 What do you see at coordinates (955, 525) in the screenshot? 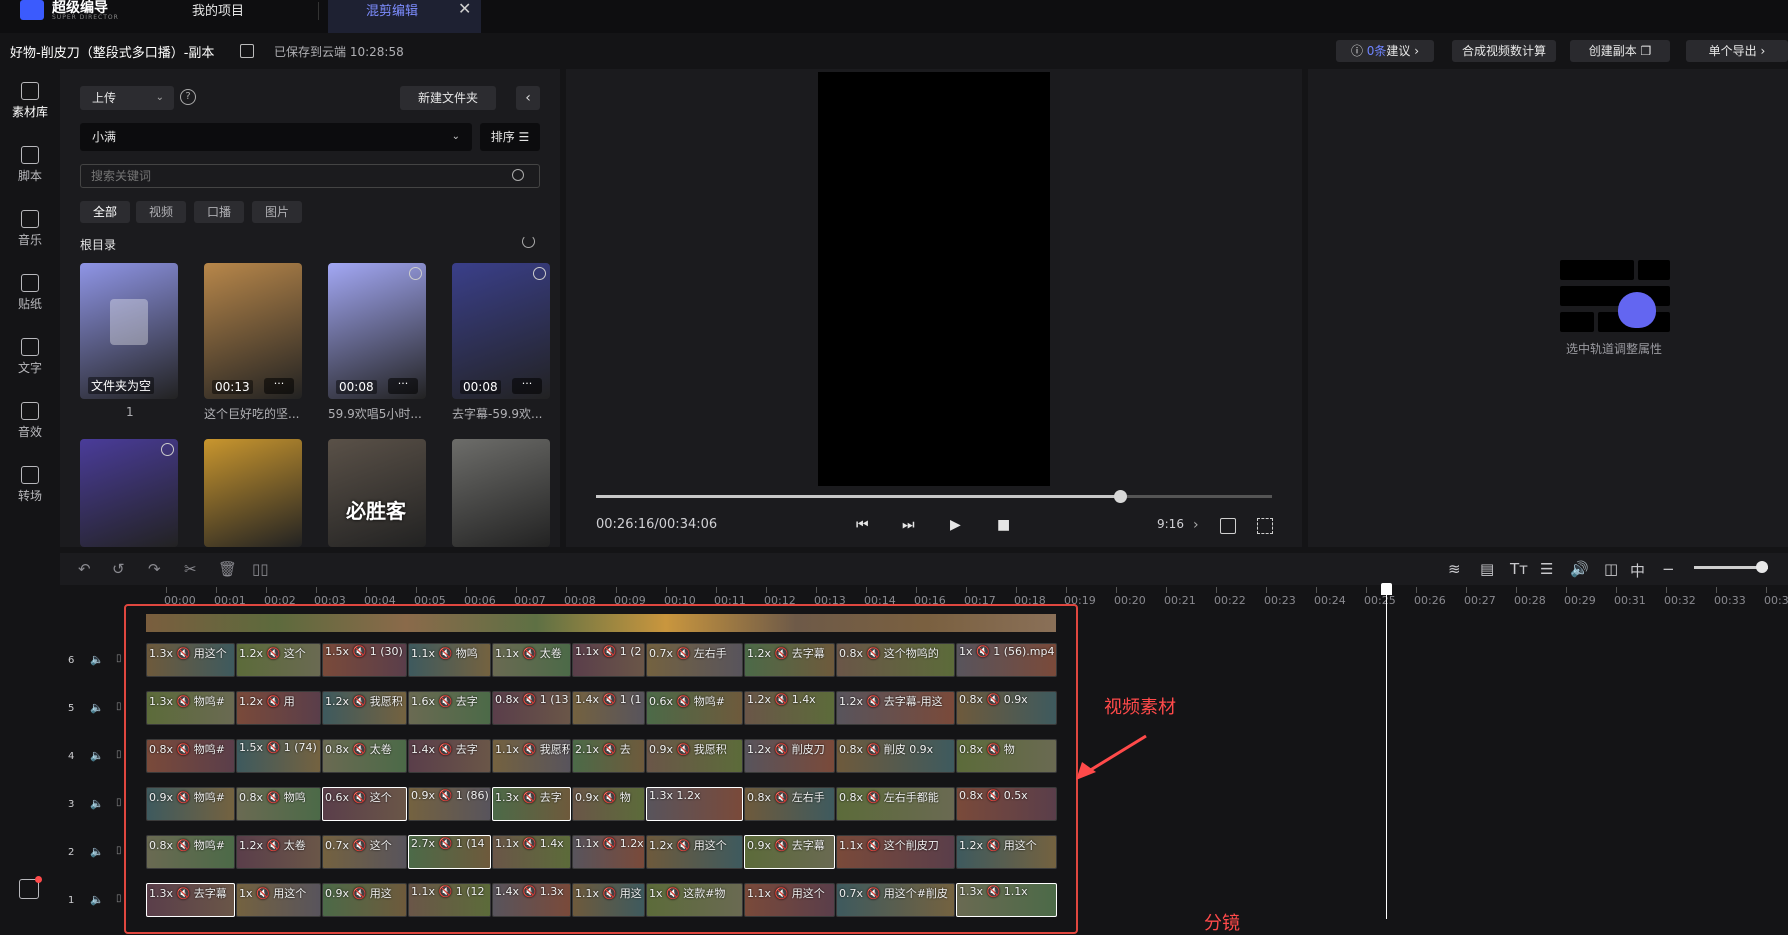
I see `play-icon: ▶` at bounding box center [955, 525].